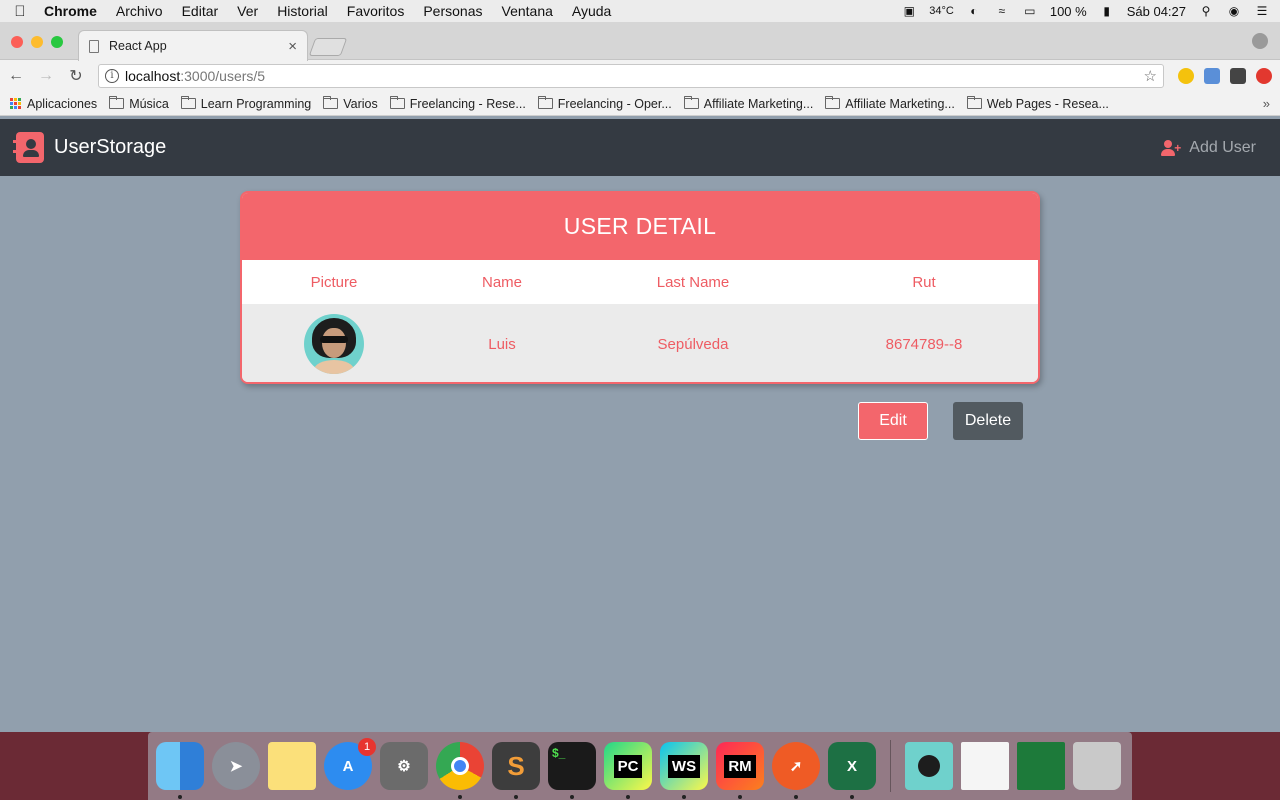  What do you see at coordinates (740, 770) in the screenshot?
I see `rubymine-icon: RM` at bounding box center [740, 770].